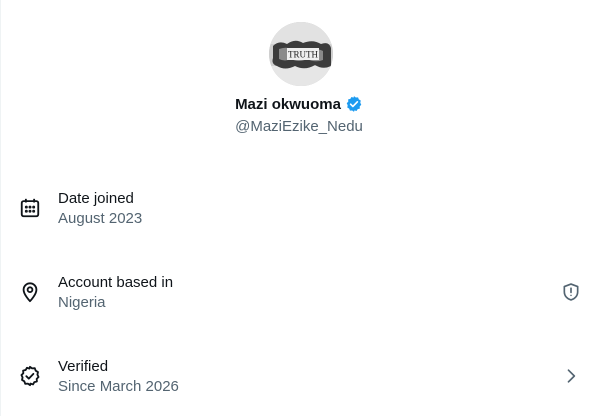 Image resolution: width=597 pixels, height=416 pixels. What do you see at coordinates (571, 292) in the screenshot?
I see `shield-alert-icon` at bounding box center [571, 292].